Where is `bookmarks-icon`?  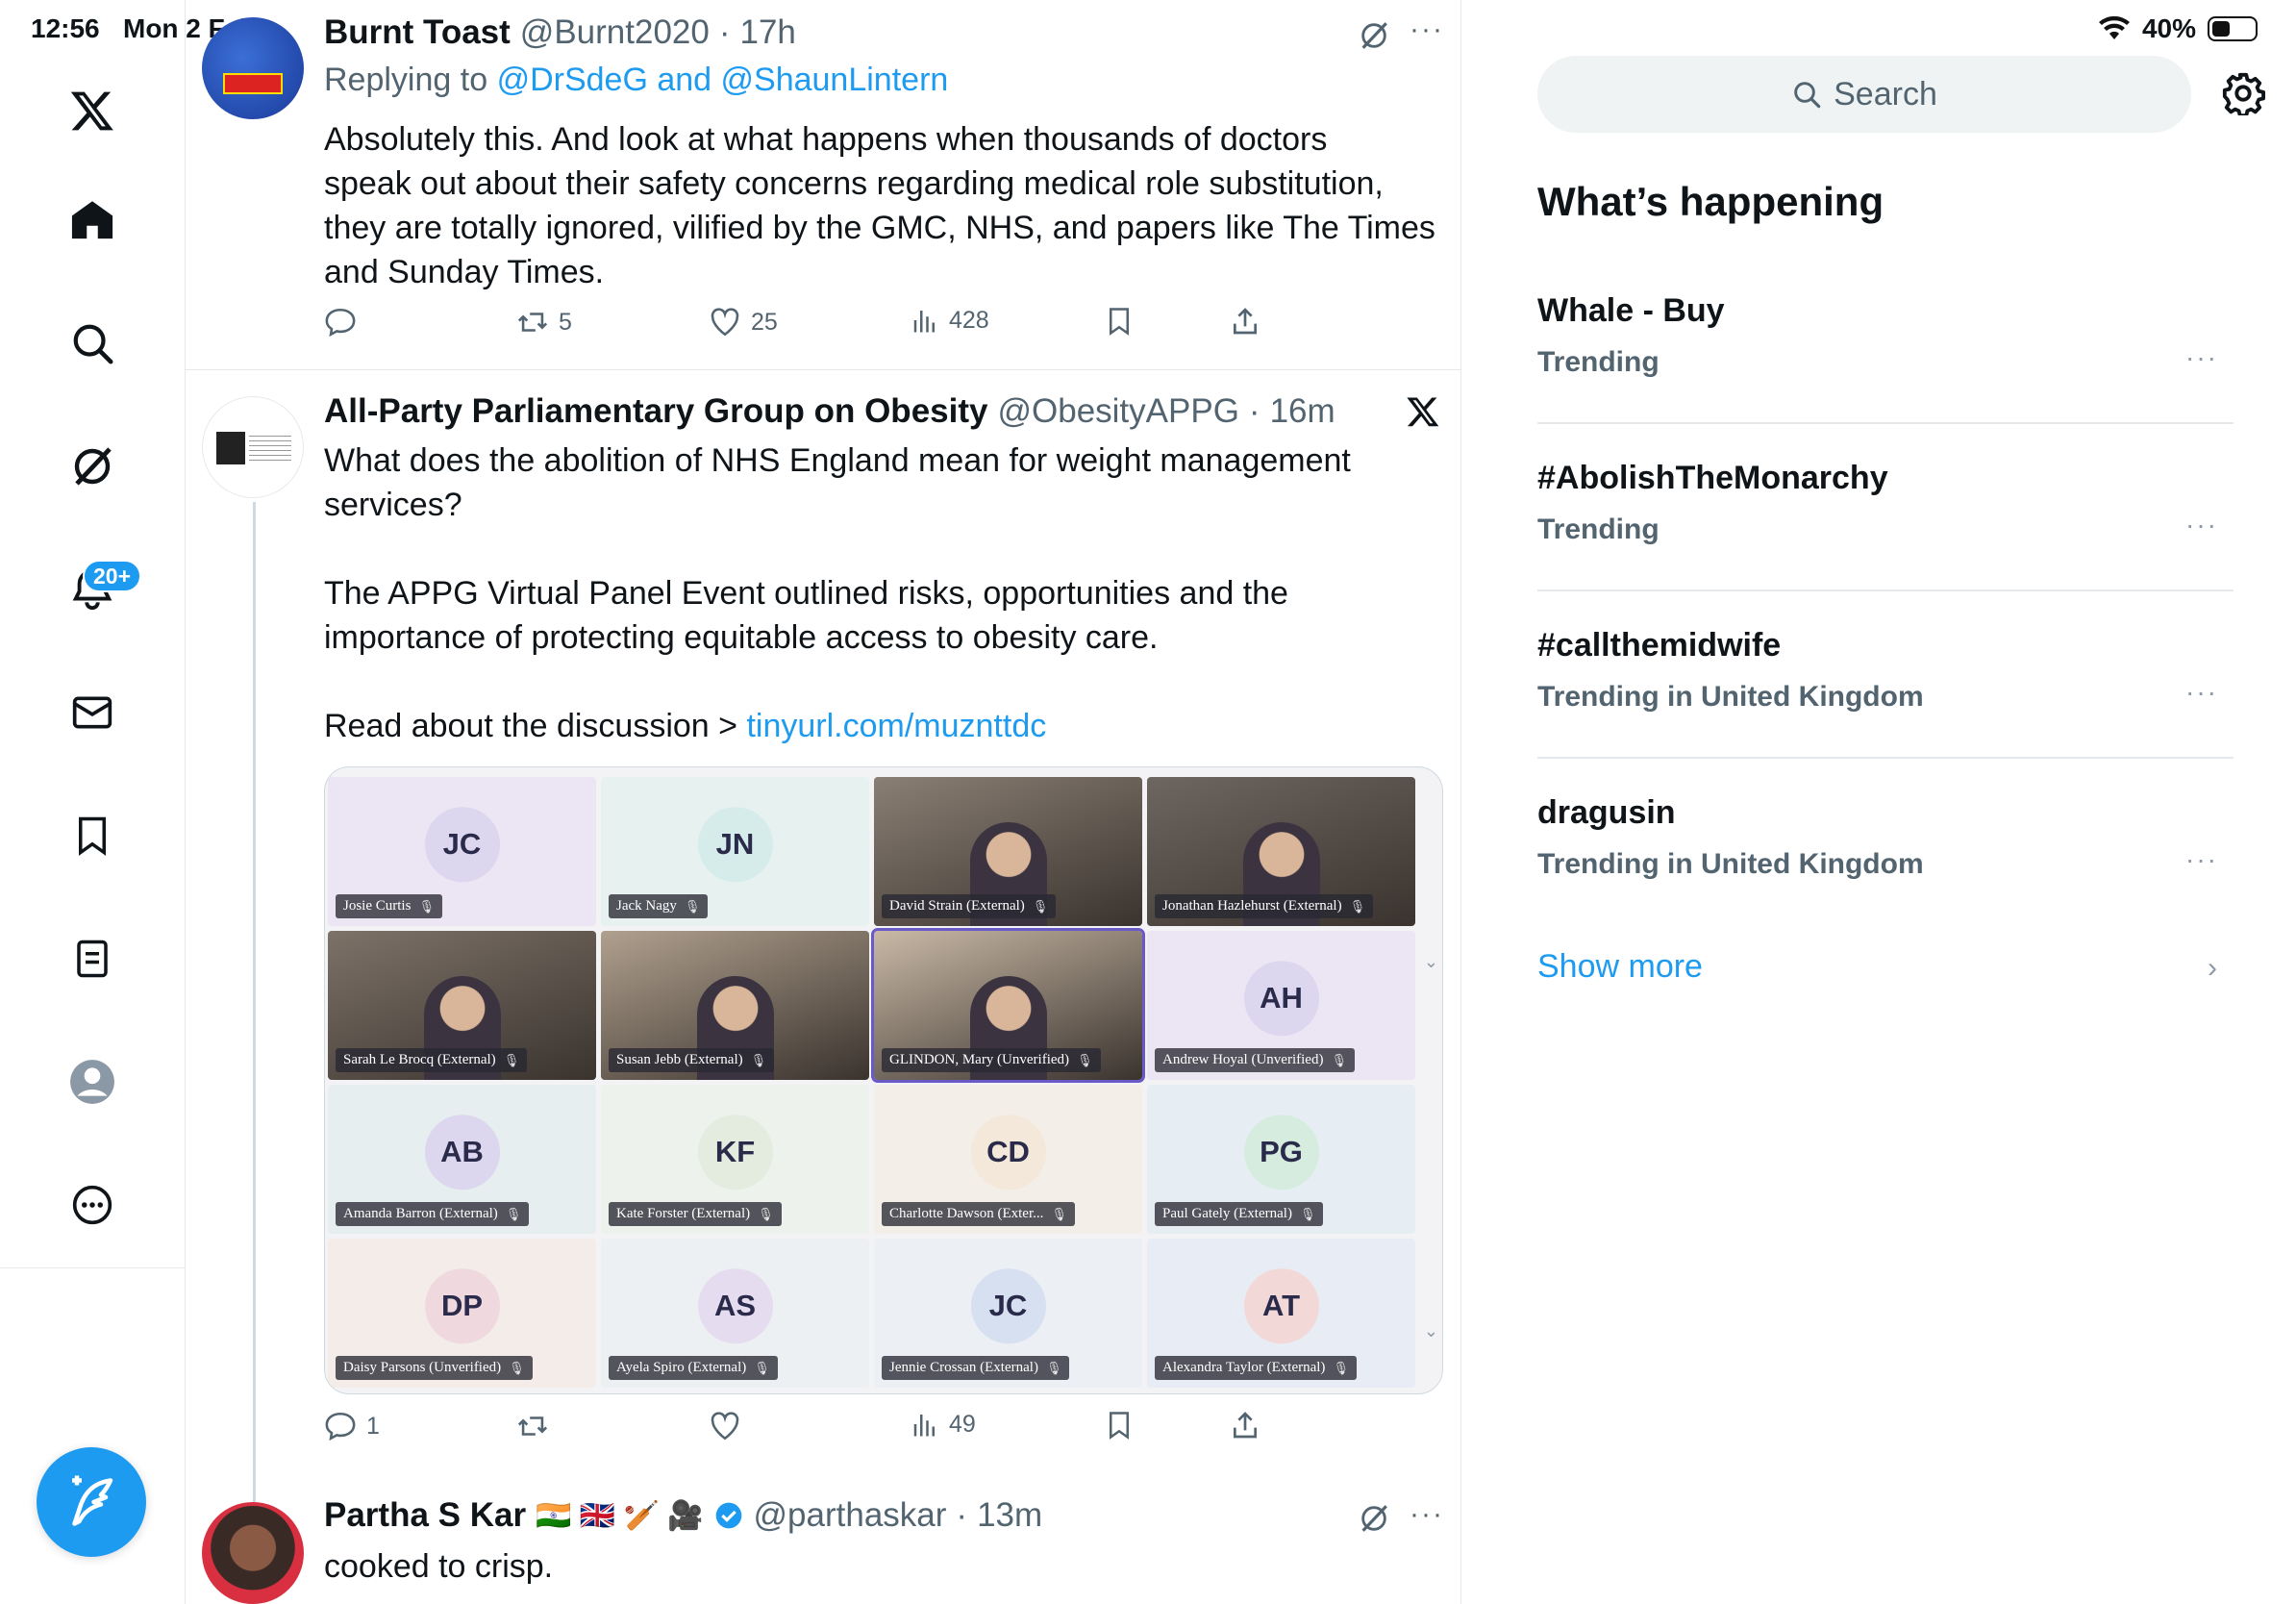
bookmarks-icon is located at coordinates (92, 835).